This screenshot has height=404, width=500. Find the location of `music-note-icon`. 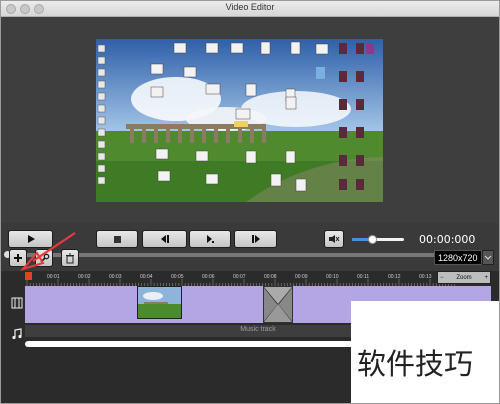

music-note-icon is located at coordinates (17, 334).